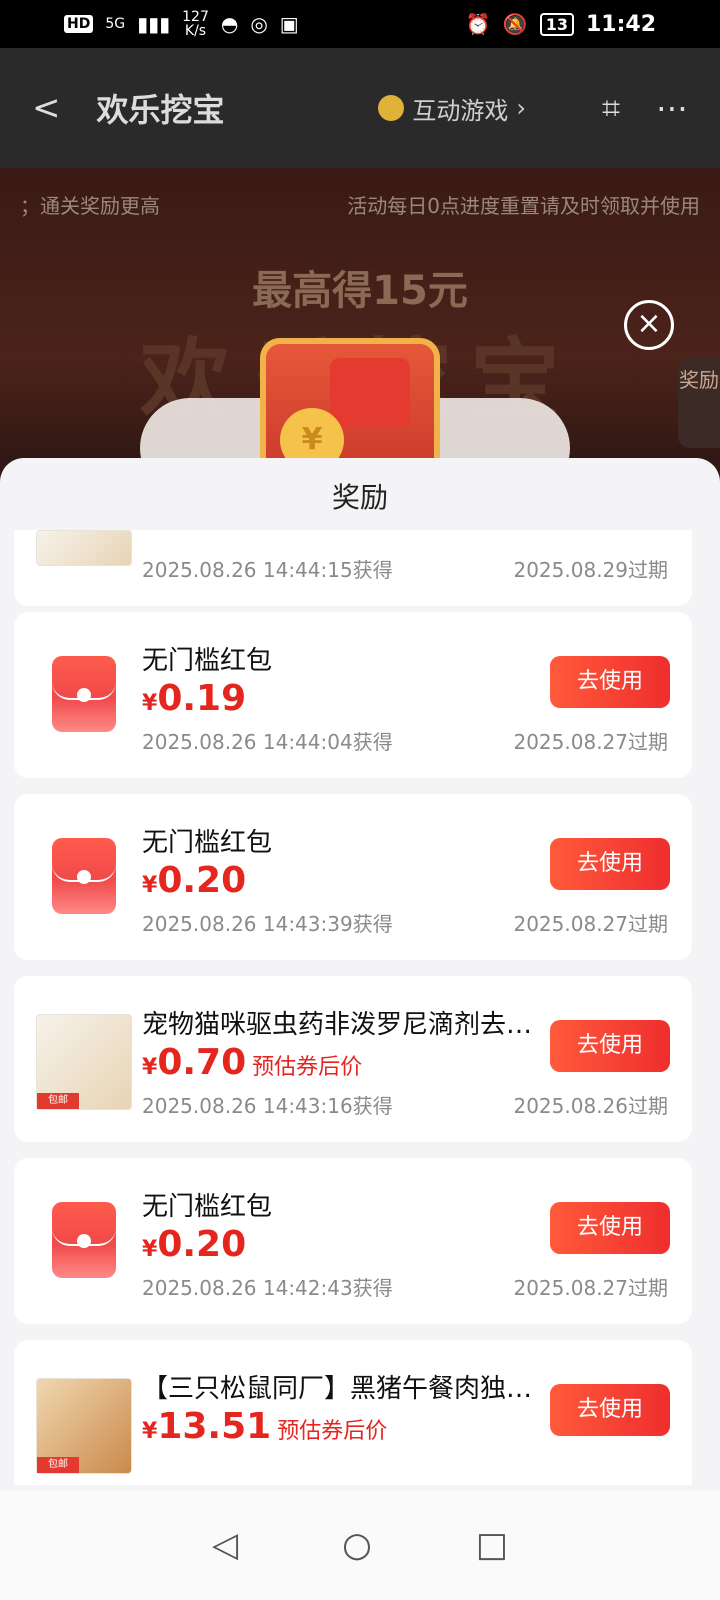 This screenshot has width=720, height=1600. Describe the element at coordinates (195, 24) in the screenshot. I see `network-speed: 127 K/s` at that location.